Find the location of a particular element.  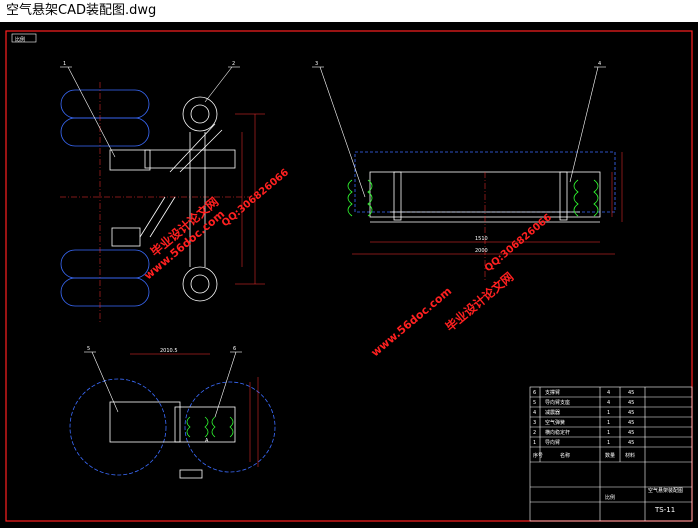

row-1-name: 支撑臂 is located at coordinates (552, 392).